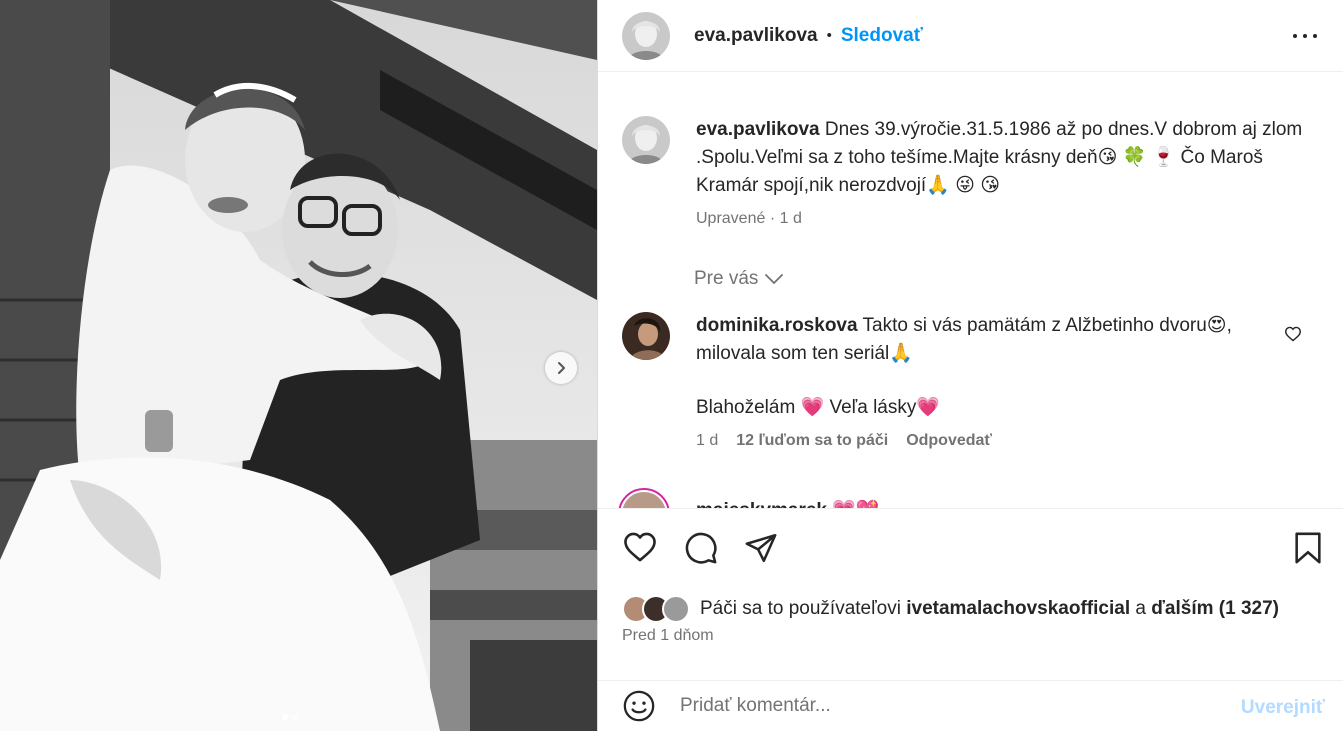  Describe the element at coordinates (1305, 36) in the screenshot. I see `more-options-icon` at that location.